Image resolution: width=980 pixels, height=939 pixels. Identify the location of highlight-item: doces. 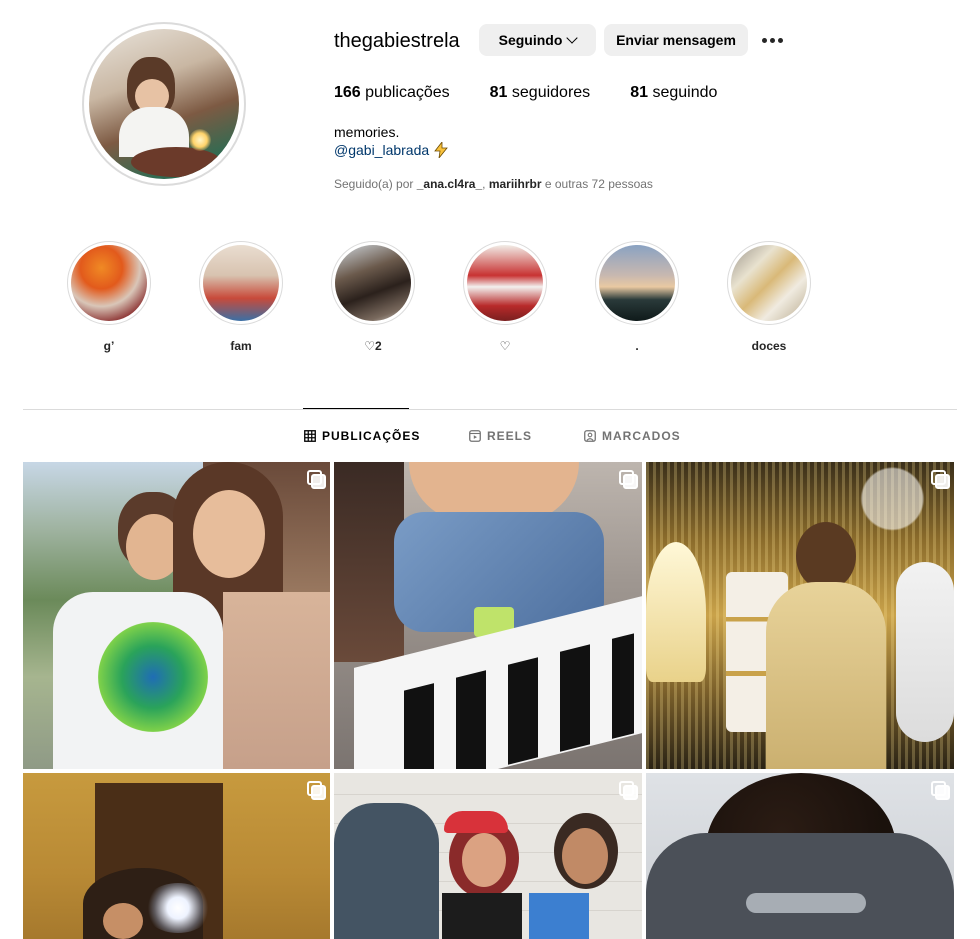
(769, 297).